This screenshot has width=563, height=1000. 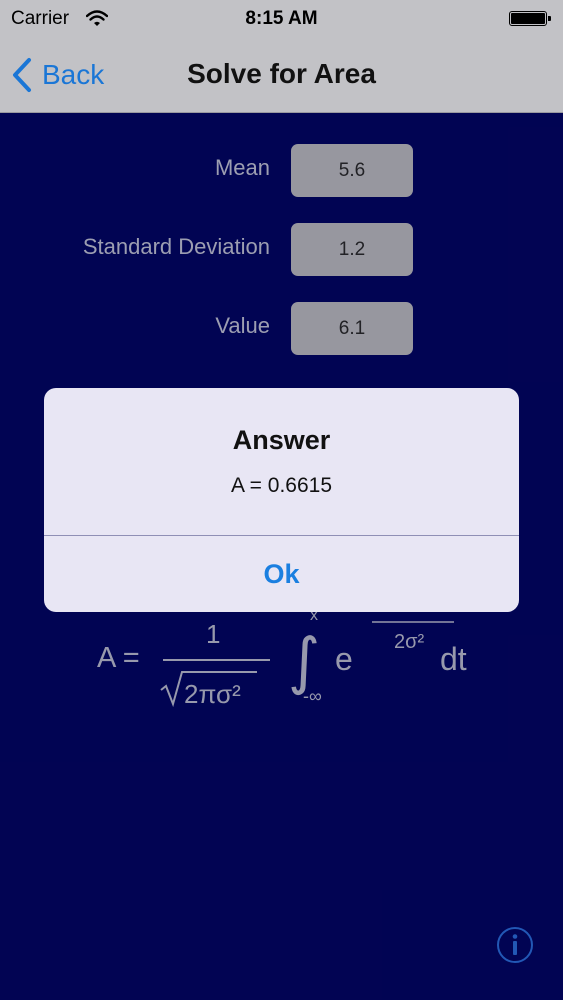 I want to click on status-bar: Carrier 8:15 AM, so click(x=281, y=20).